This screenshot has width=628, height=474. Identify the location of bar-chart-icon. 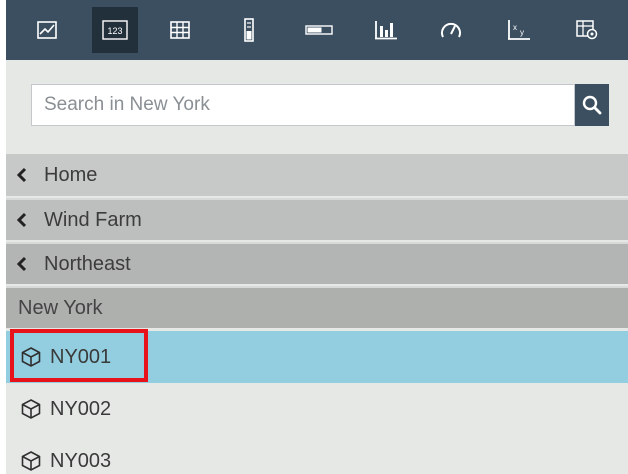
(386, 30).